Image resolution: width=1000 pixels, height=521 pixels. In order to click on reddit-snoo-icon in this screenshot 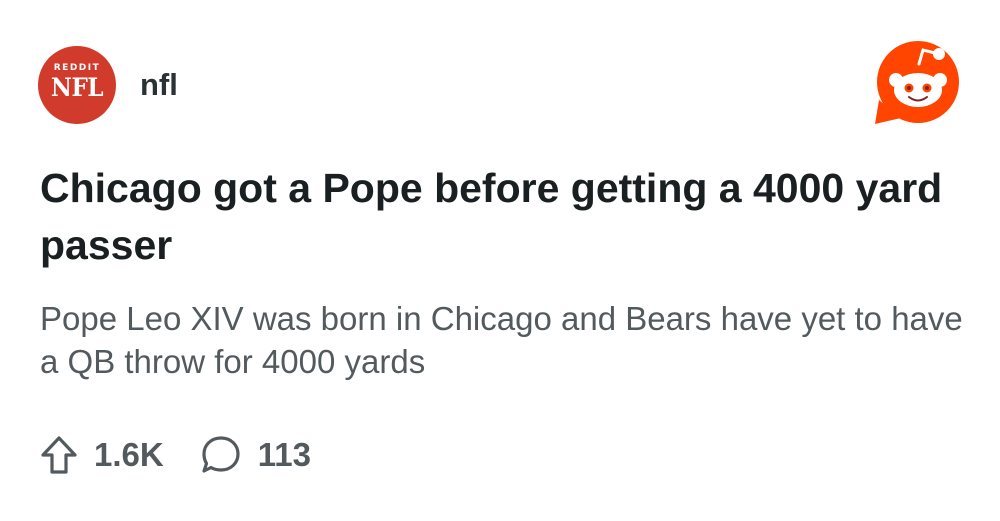, I will do `click(917, 82)`.